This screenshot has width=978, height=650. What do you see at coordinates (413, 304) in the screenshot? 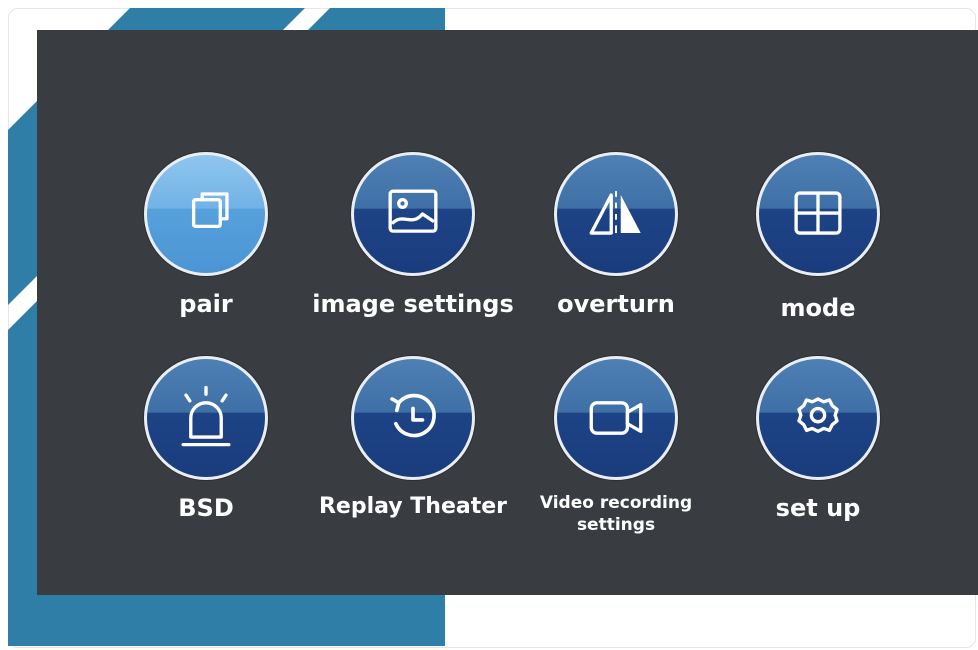
I see `menu-item-label: image settings` at bounding box center [413, 304].